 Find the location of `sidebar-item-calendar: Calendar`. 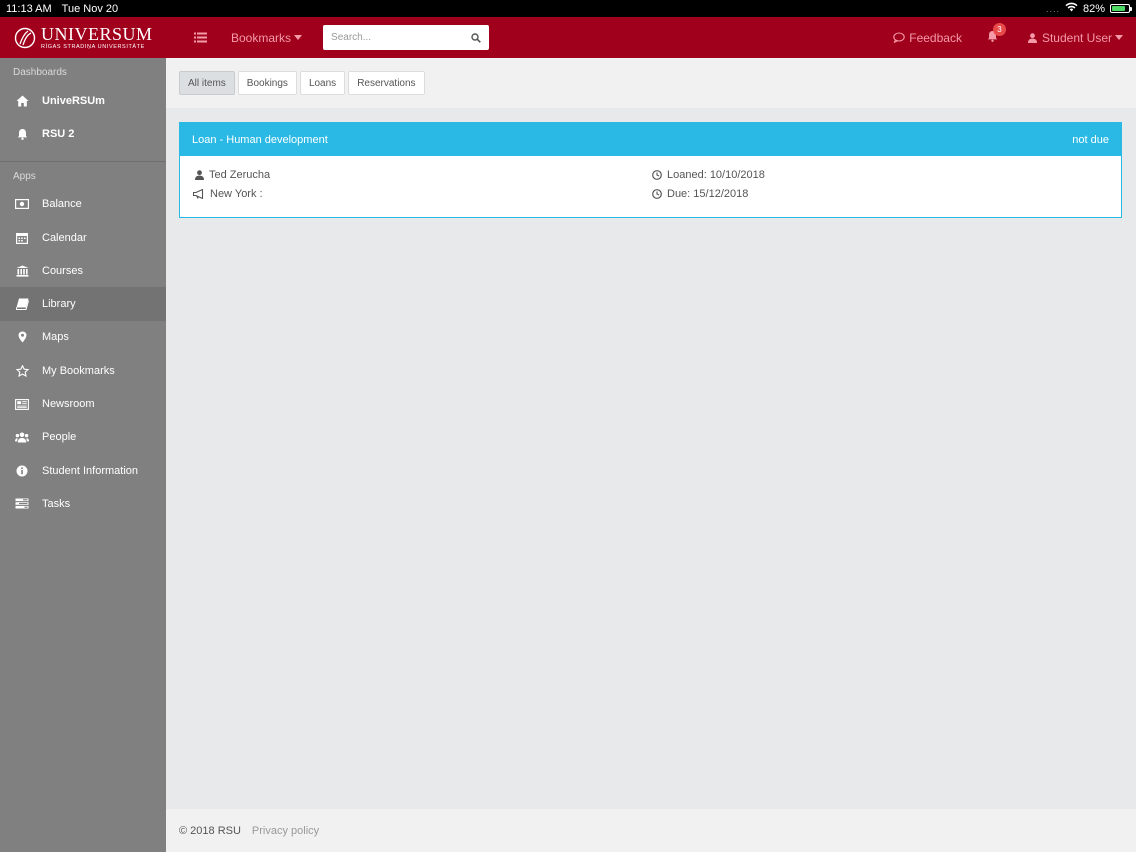

sidebar-item-calendar: Calendar is located at coordinates (83, 237).